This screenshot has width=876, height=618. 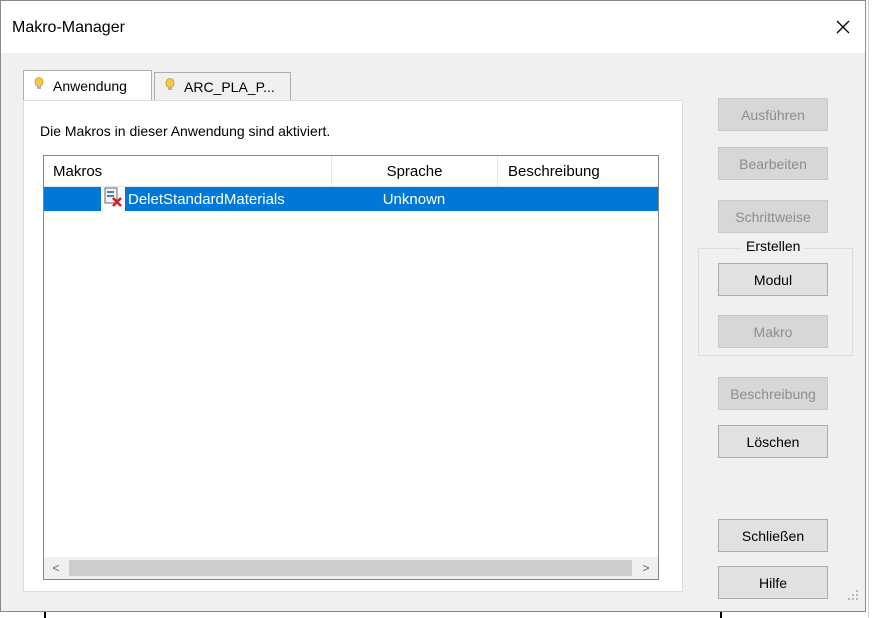 I want to click on macro-error-icon, so click(x=113, y=199).